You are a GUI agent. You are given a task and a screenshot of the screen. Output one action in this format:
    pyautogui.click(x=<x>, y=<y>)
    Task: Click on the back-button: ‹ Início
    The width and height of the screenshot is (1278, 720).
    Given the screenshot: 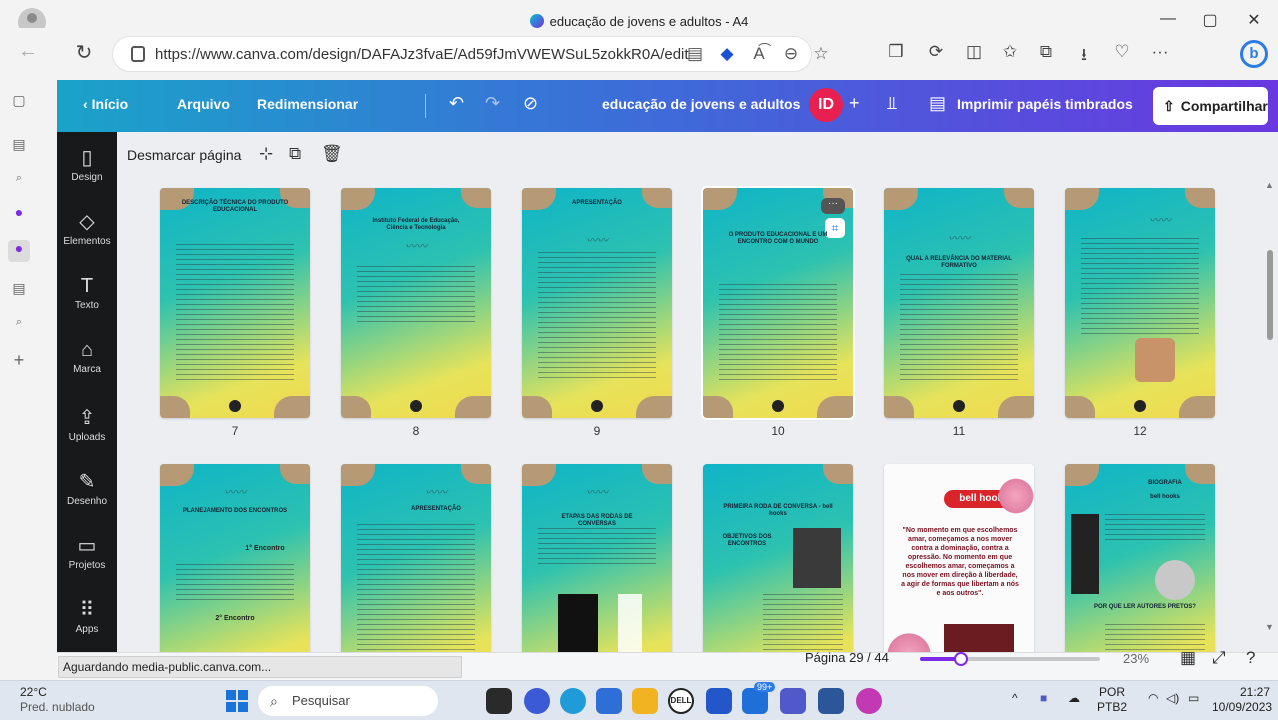 What is the action you would take?
    pyautogui.click(x=105, y=104)
    